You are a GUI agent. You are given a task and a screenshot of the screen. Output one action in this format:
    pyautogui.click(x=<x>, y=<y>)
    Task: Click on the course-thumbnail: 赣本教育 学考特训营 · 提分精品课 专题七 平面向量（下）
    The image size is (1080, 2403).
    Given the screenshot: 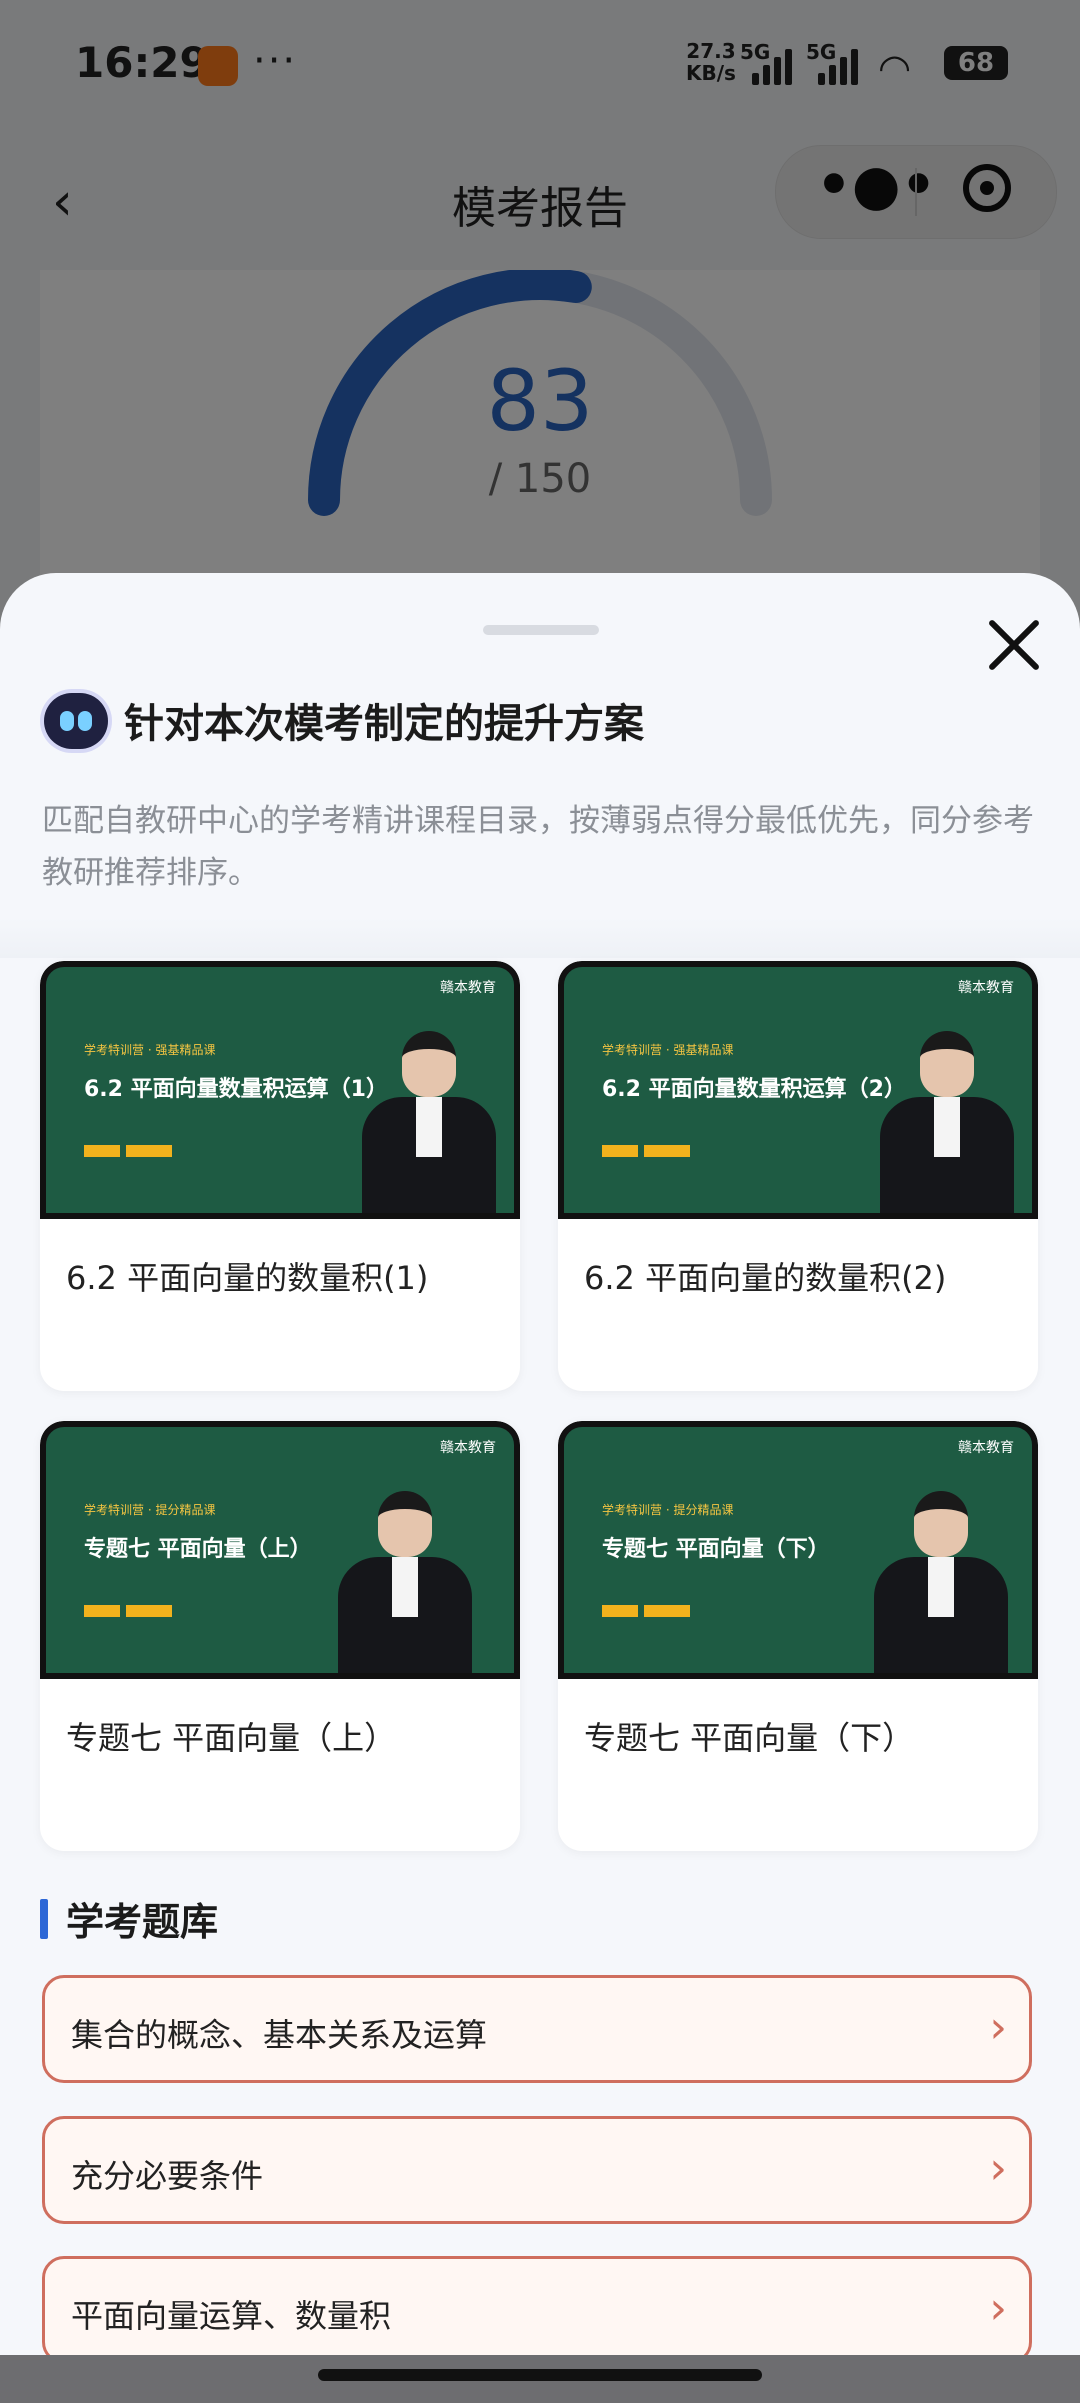 What is the action you would take?
    pyautogui.click(x=798, y=1550)
    